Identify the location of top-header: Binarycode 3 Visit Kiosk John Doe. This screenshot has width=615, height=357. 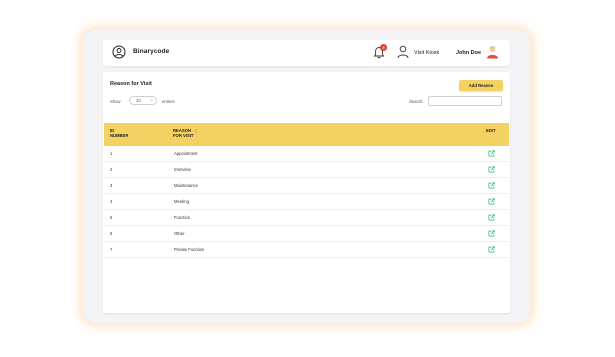
(306, 53).